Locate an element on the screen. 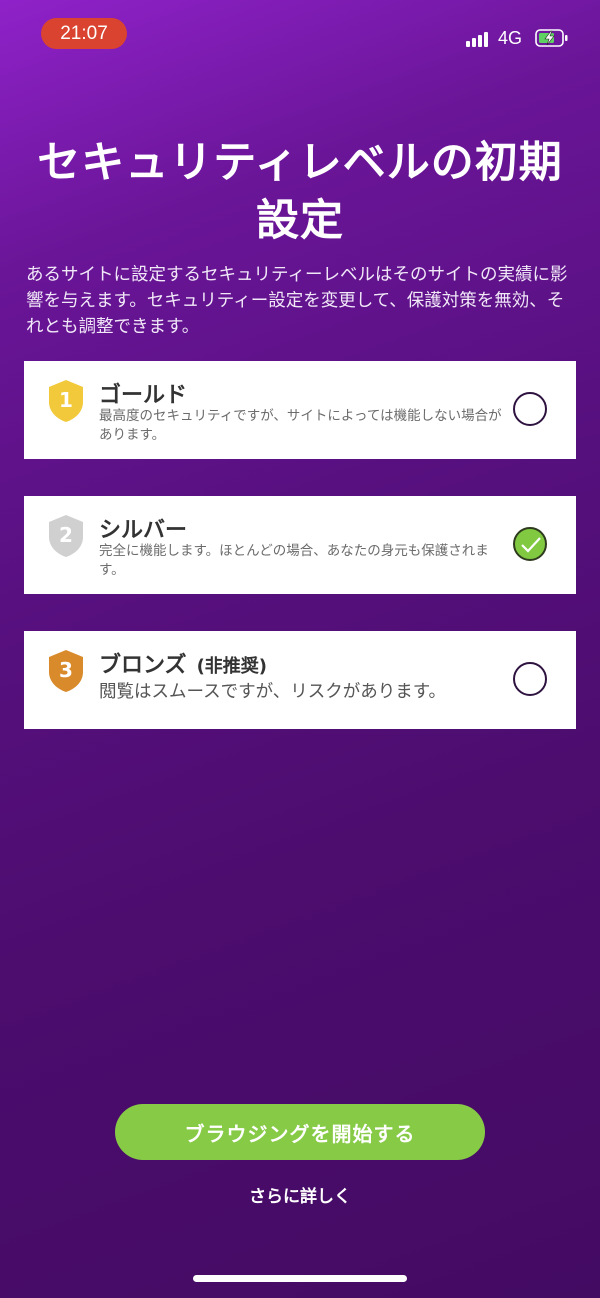  option-description: 閲覧はスムースですが、リスクがあります。 is located at coordinates (273, 692).